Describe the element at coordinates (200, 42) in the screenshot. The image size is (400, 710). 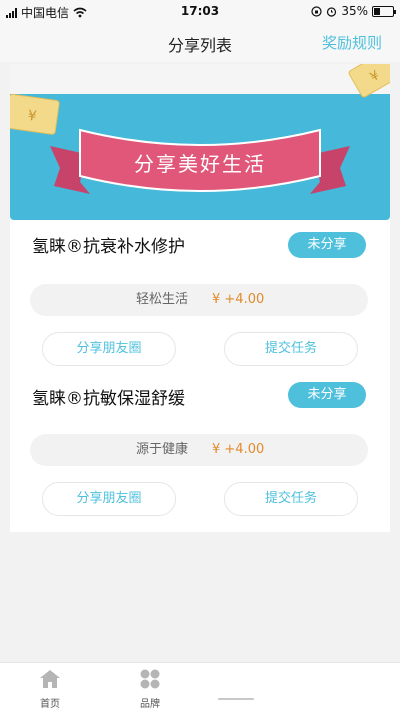
I see `nav-bar: 分享列表 奖励规则` at that location.